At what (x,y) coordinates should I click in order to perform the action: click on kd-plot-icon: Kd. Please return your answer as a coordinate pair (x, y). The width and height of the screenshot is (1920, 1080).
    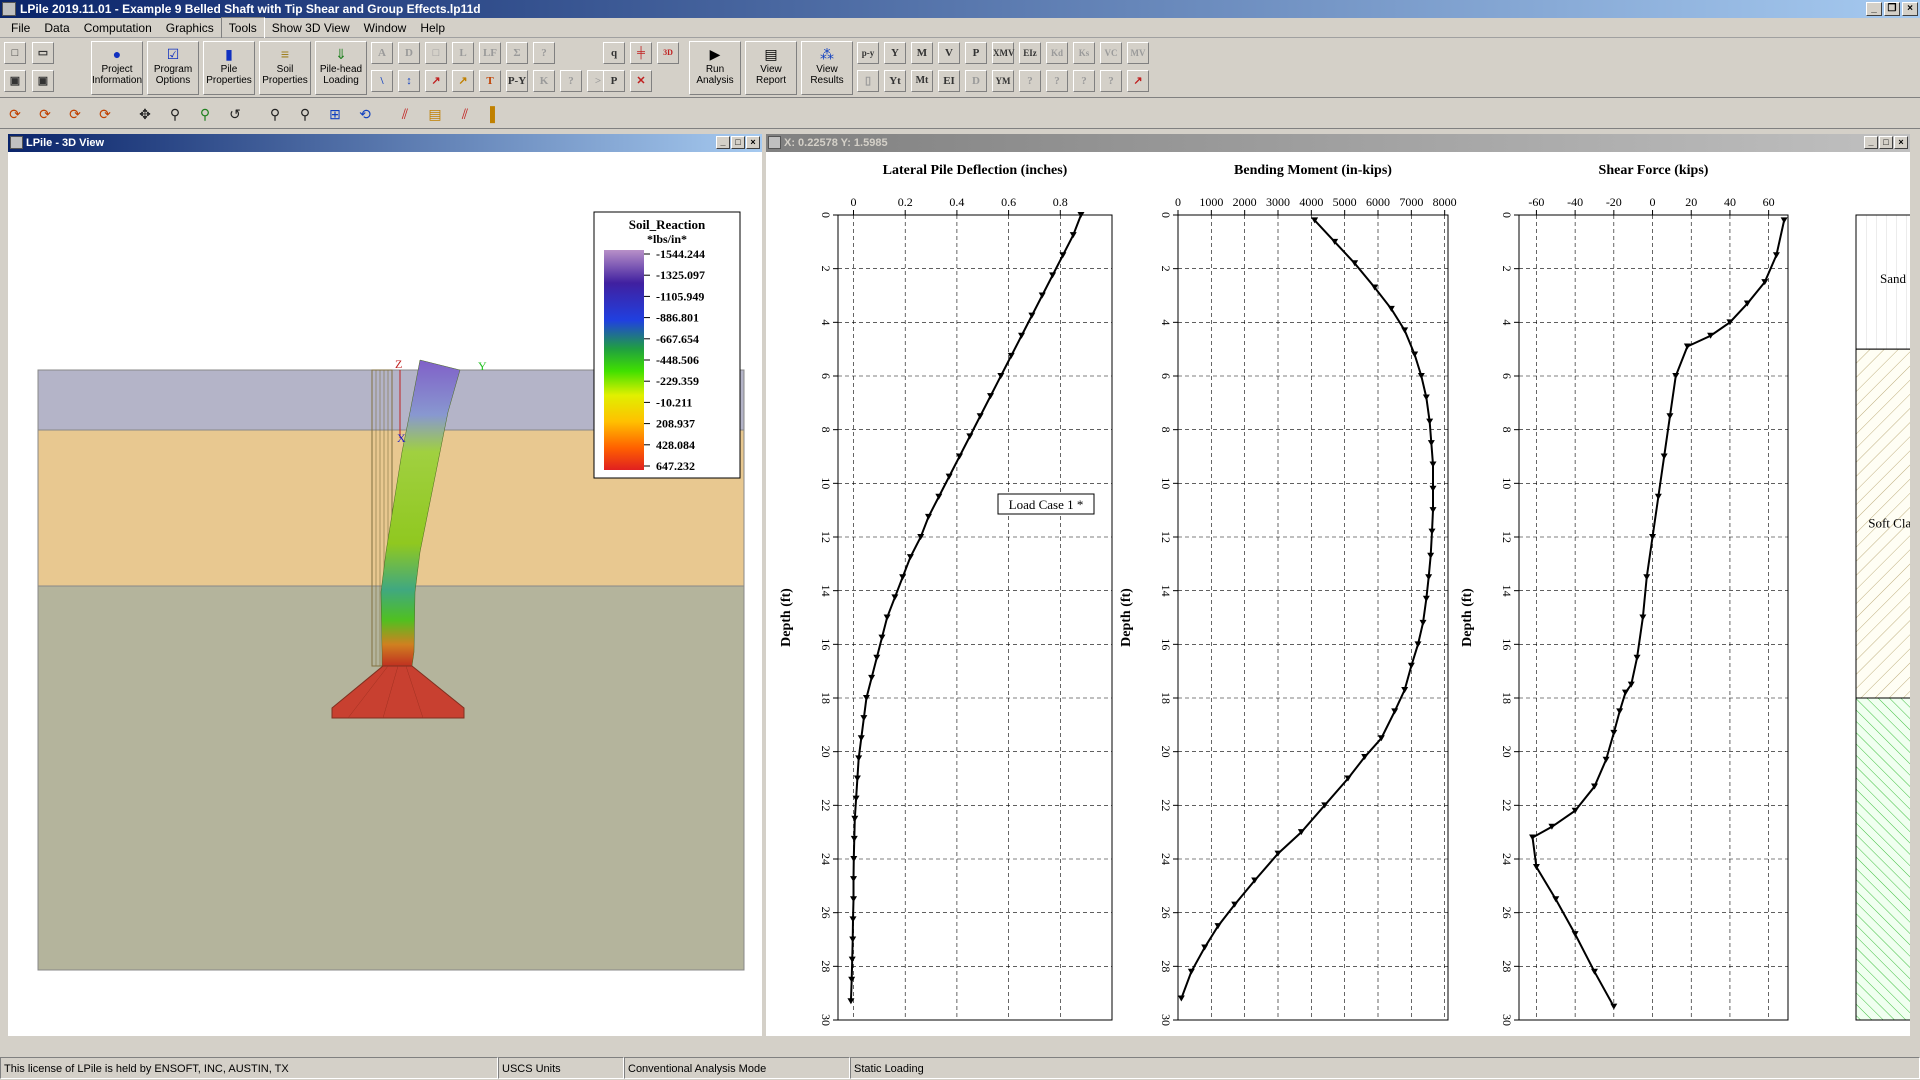
    Looking at the image, I should click on (1057, 53).